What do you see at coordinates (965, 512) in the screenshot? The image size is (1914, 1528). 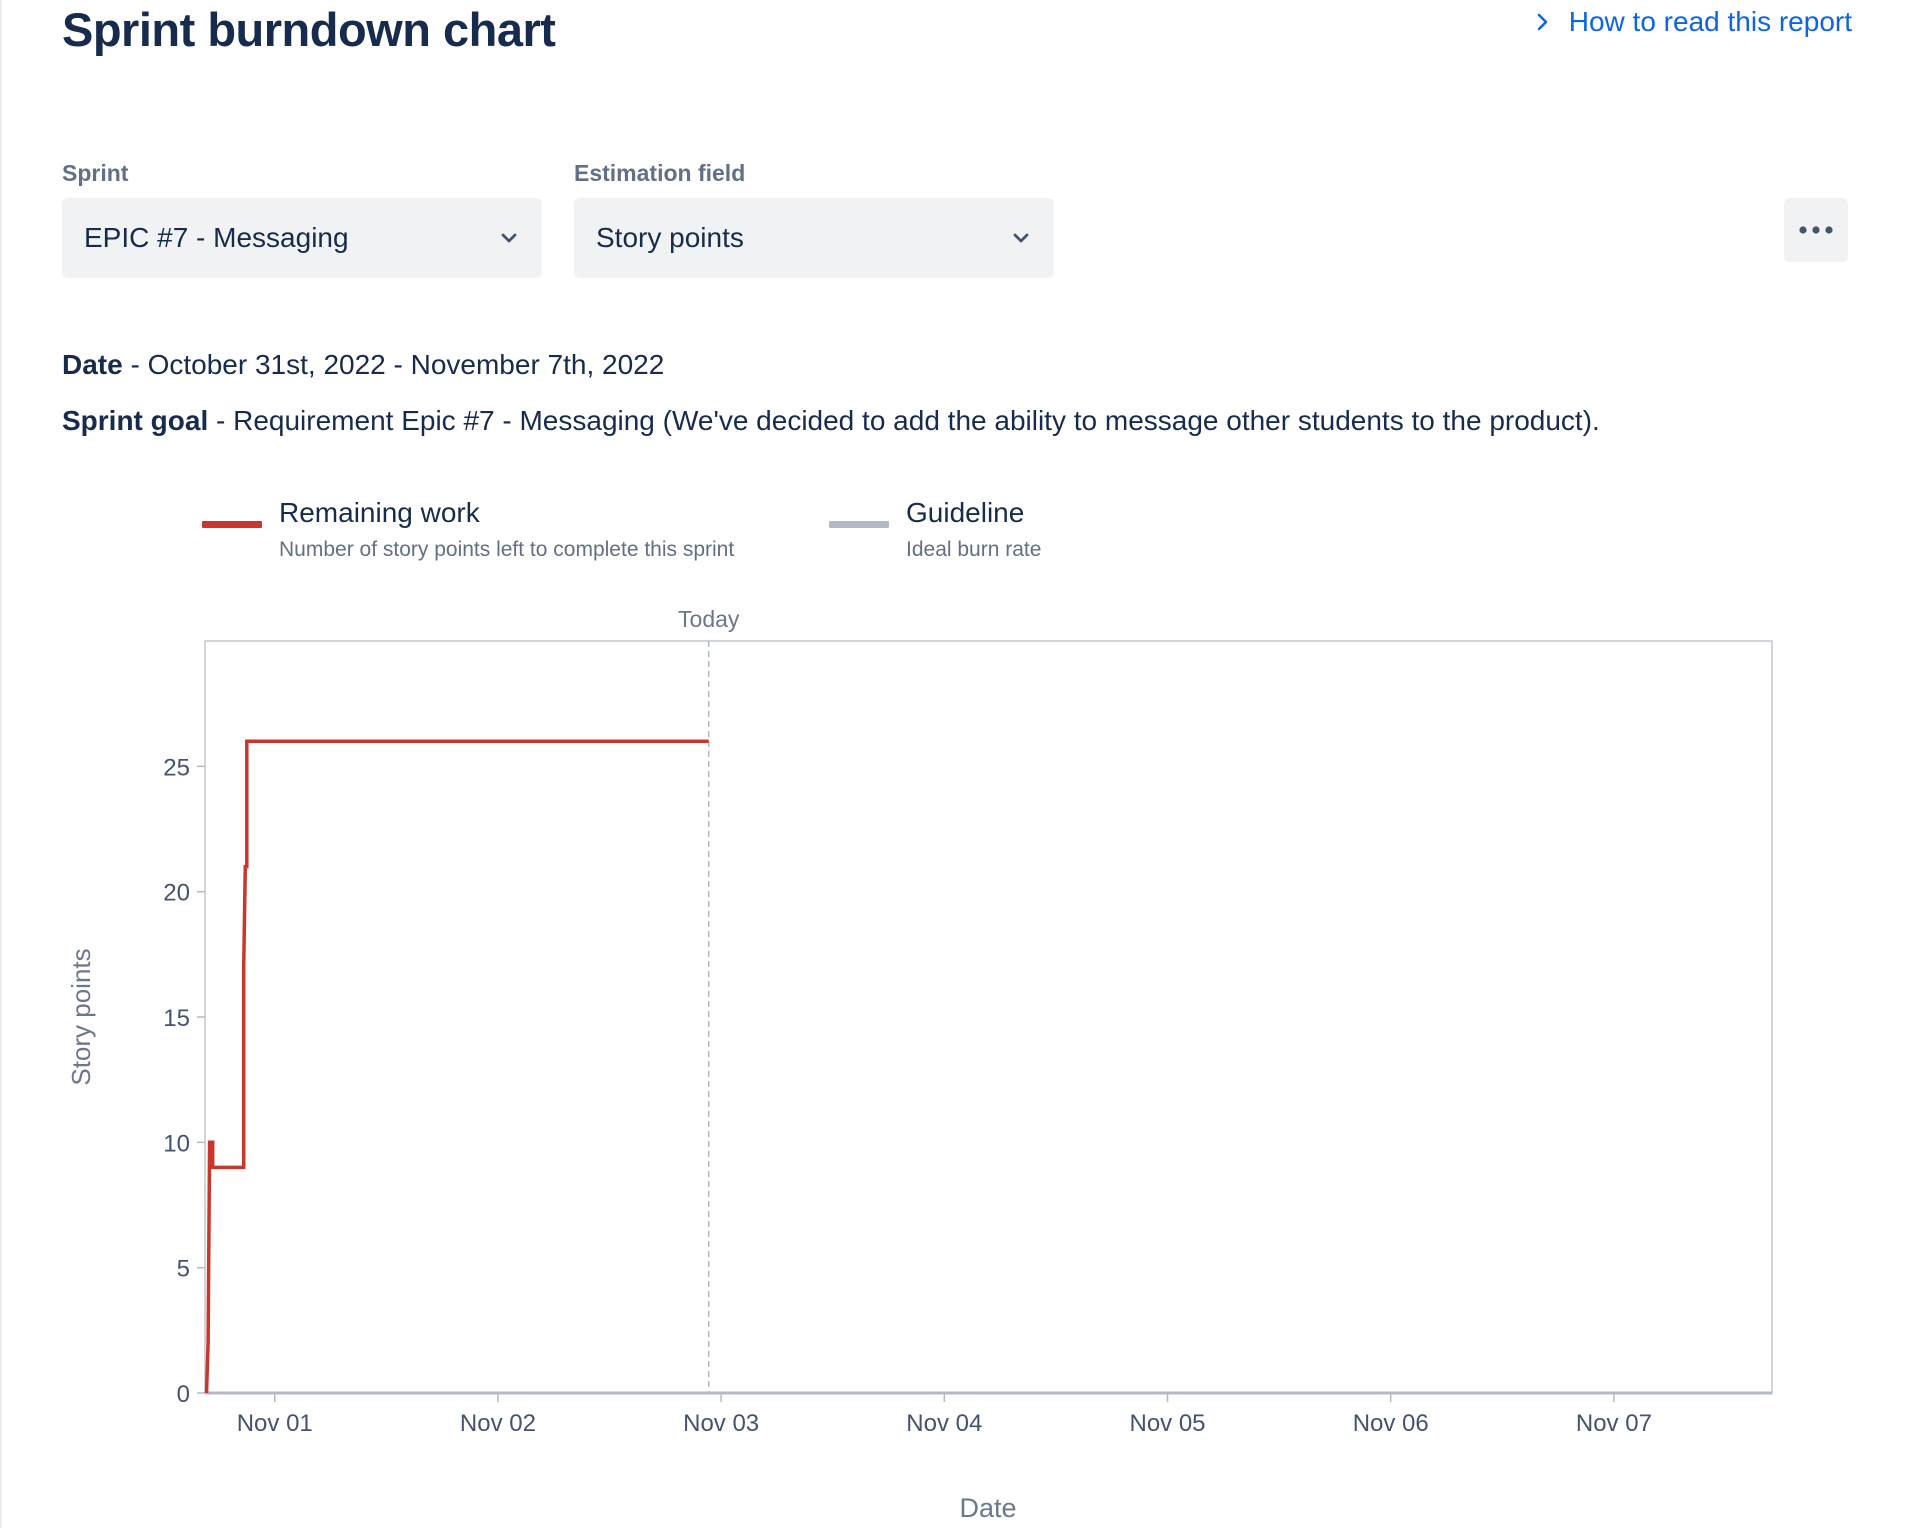 I see `legend-title: Guideline` at bounding box center [965, 512].